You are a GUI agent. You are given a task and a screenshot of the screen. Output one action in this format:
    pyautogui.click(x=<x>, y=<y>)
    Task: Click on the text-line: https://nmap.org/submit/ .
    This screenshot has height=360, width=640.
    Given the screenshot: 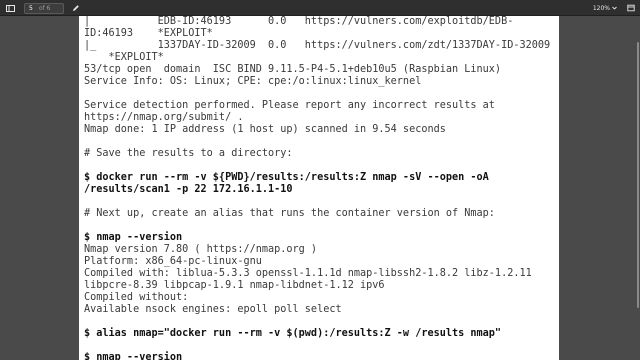 What is the action you would take?
    pyautogui.click(x=164, y=117)
    